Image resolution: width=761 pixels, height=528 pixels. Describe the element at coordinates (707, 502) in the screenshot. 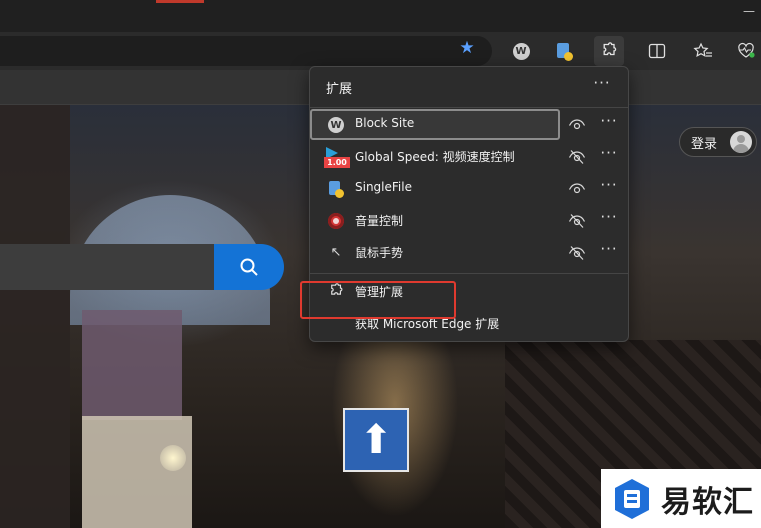

I see `watermark-text: 易软汇` at that location.